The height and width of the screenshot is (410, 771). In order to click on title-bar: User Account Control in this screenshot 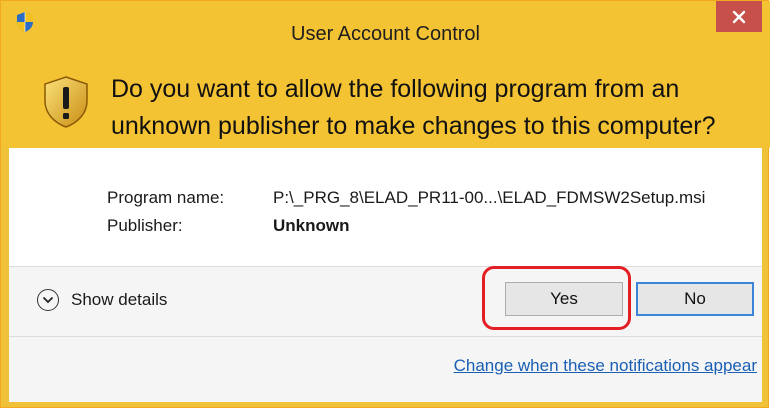, I will do `click(385, 25)`.